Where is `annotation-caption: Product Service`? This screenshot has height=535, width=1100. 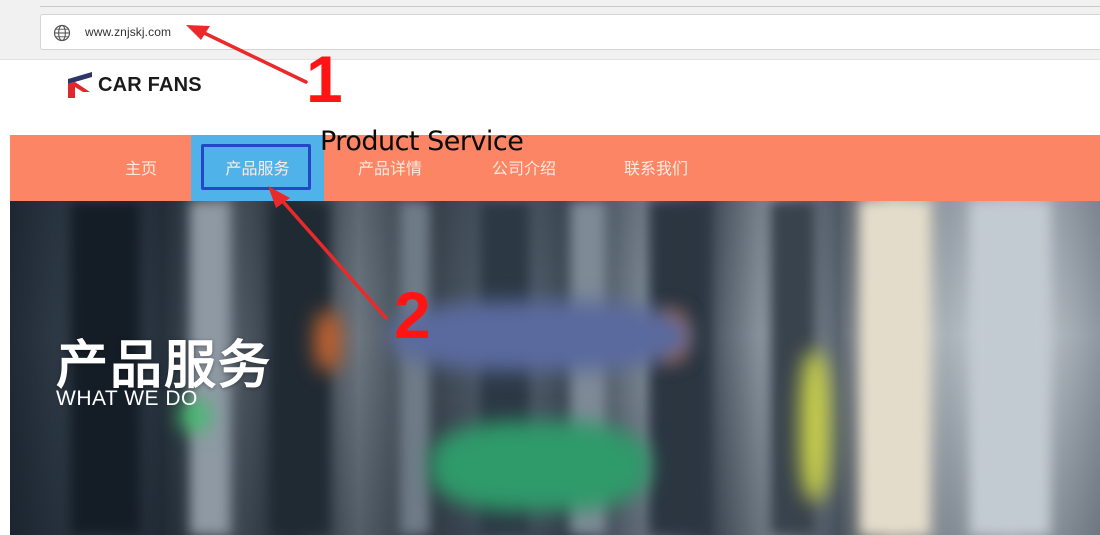
annotation-caption: Product Service is located at coordinates (422, 141).